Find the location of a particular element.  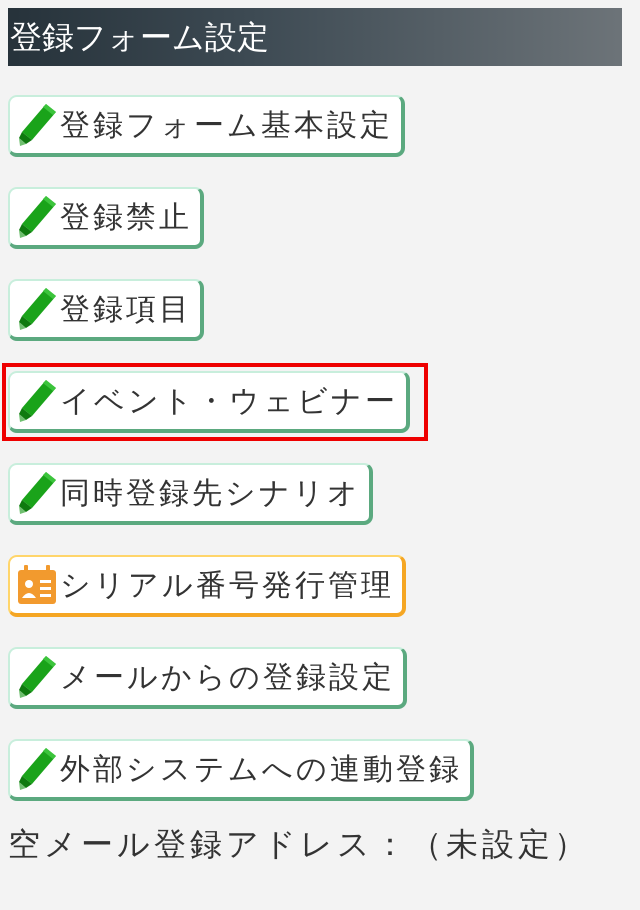

menu-button: 登録禁止 is located at coordinates (106, 218).